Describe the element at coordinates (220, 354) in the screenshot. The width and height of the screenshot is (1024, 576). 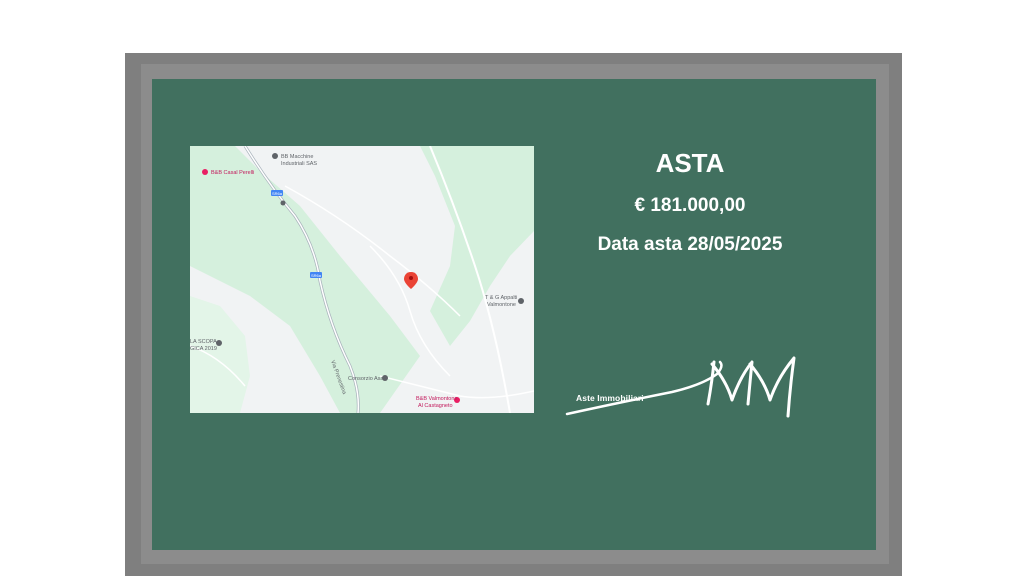
I see `park-area-southwest` at that location.